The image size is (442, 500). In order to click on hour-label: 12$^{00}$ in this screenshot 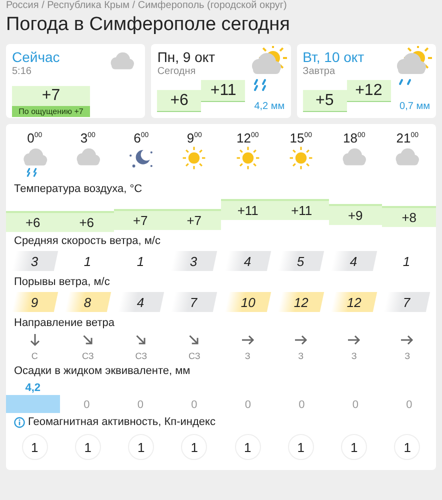, I will do `click(247, 137)`.